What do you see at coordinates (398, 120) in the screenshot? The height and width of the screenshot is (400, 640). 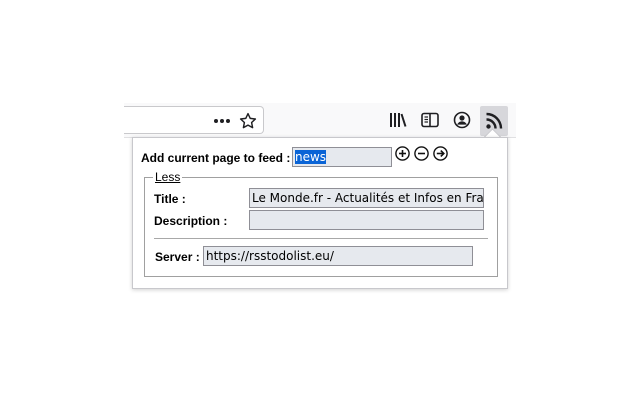 I see `library-icon` at bounding box center [398, 120].